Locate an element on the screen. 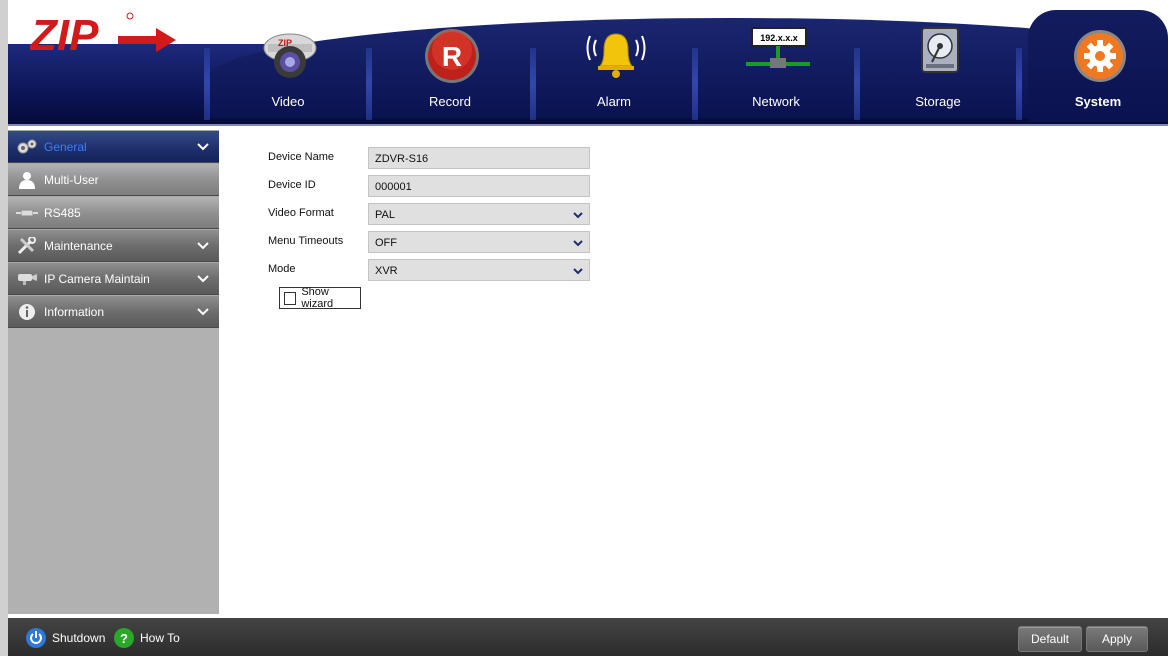 Image resolution: width=1168 pixels, height=656 pixels. show-wizard-checkbox: Show wizard is located at coordinates (320, 298).